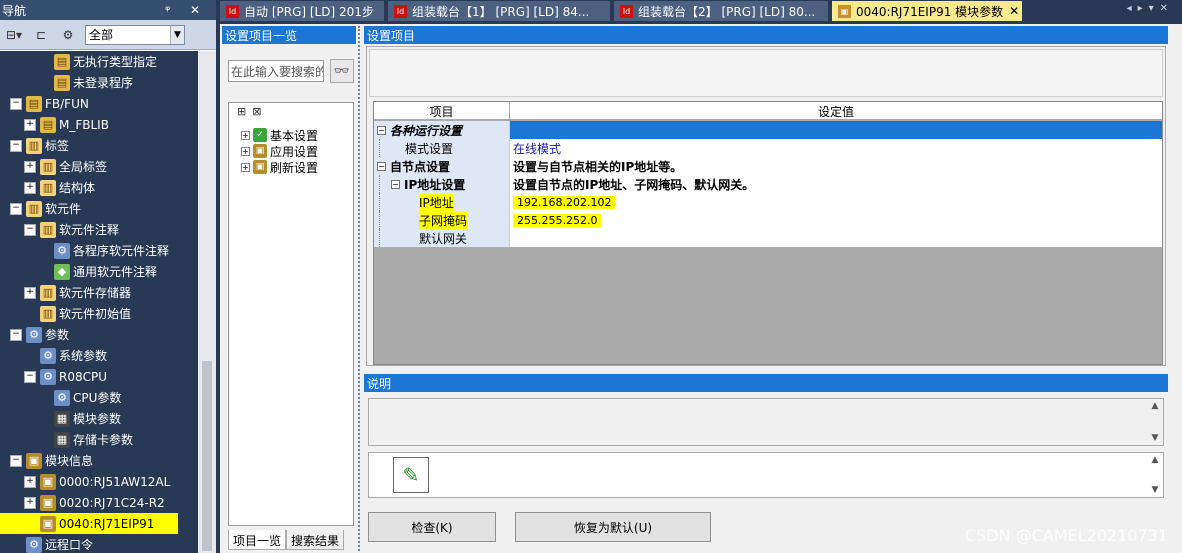 This screenshot has width=1182, height=553. Describe the element at coordinates (99, 61) in the screenshot. I see `nav-tree-item: ▤ 无执行类型指定` at that location.